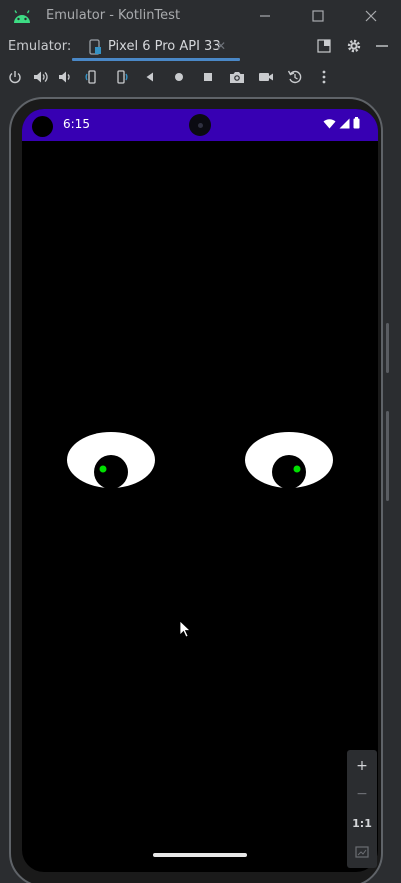 This screenshot has width=401, height=883. Describe the element at coordinates (362, 823) in the screenshot. I see `zoom-actual-size-button: 1:1` at that location.